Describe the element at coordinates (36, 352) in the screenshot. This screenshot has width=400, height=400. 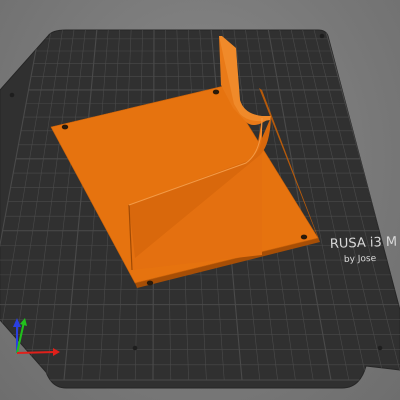
I see `axis-x-line` at that location.